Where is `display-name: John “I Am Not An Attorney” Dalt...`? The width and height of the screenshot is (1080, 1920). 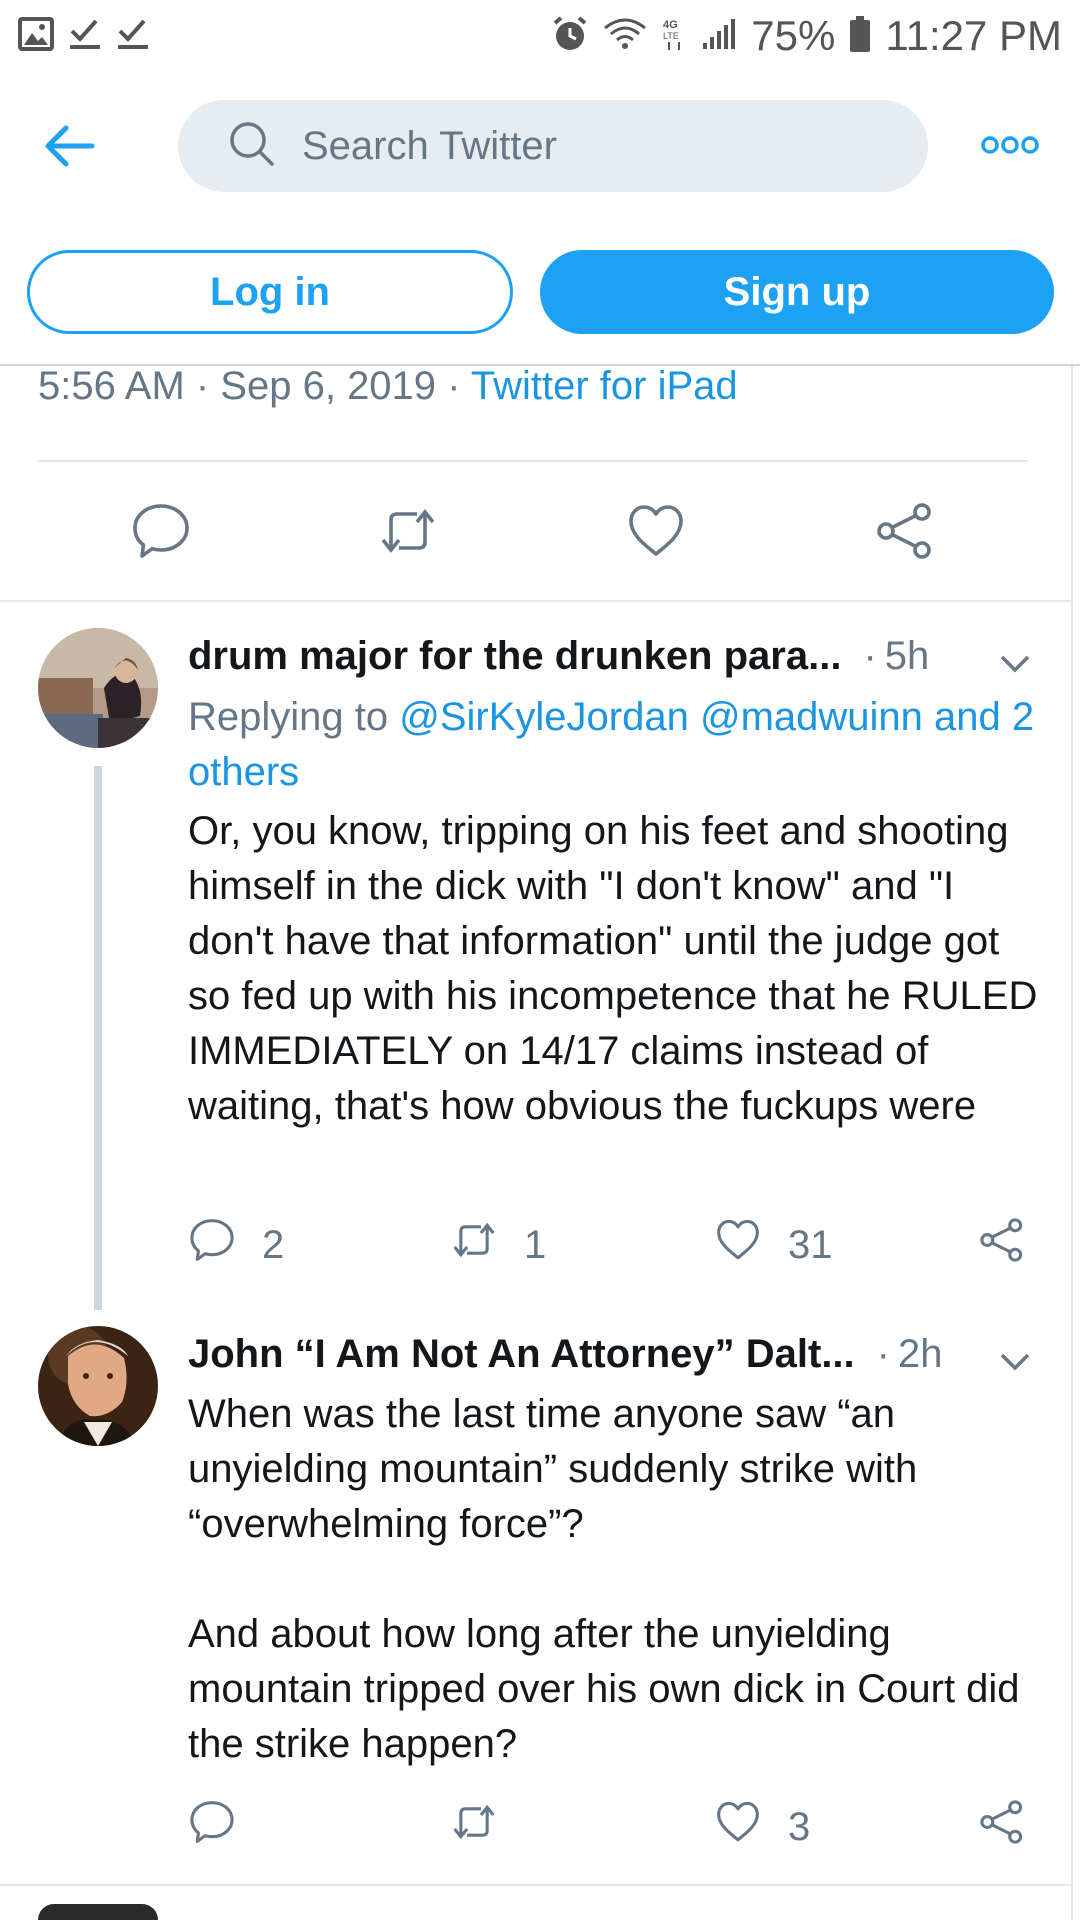
display-name: John “I Am Not An Attorney” Dalt... is located at coordinates (521, 1354).